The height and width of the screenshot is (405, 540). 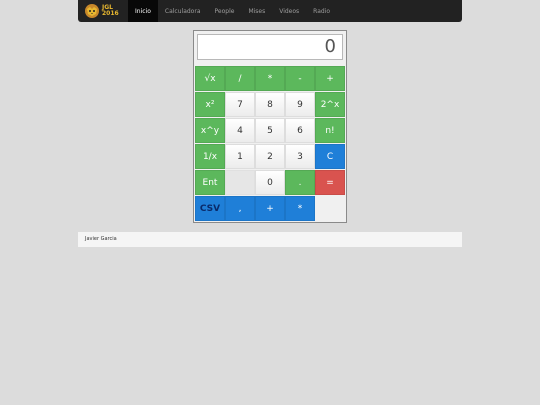 I want to click on star-button: *, so click(x=300, y=208).